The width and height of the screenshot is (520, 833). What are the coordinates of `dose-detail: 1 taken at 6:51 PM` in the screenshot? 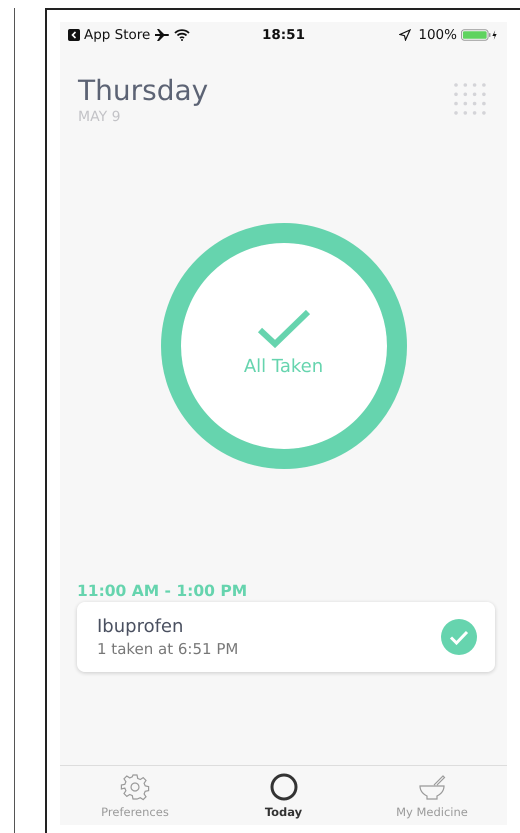 It's located at (167, 649).